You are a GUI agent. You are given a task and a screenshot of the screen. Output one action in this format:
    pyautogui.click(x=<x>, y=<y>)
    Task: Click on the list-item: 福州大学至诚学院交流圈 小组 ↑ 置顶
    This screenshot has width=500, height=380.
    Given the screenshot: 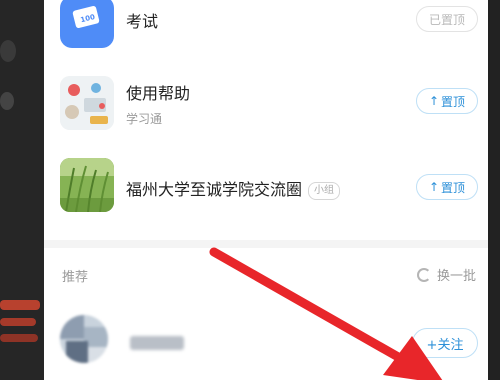 What is the action you would take?
    pyautogui.click(x=266, y=188)
    